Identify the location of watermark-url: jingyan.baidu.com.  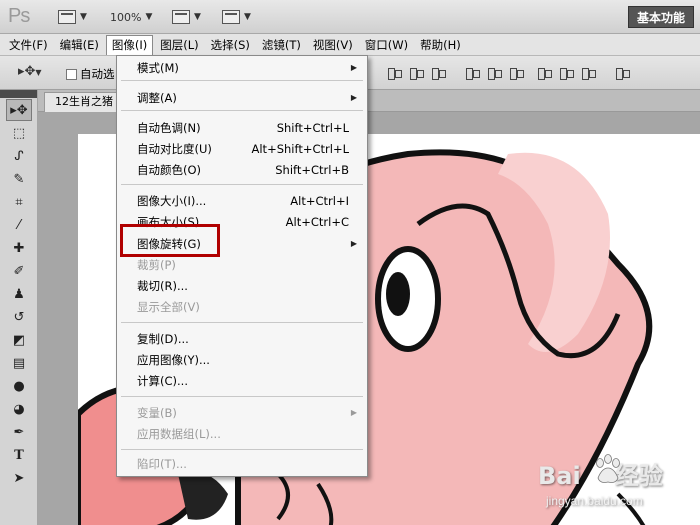
(594, 501).